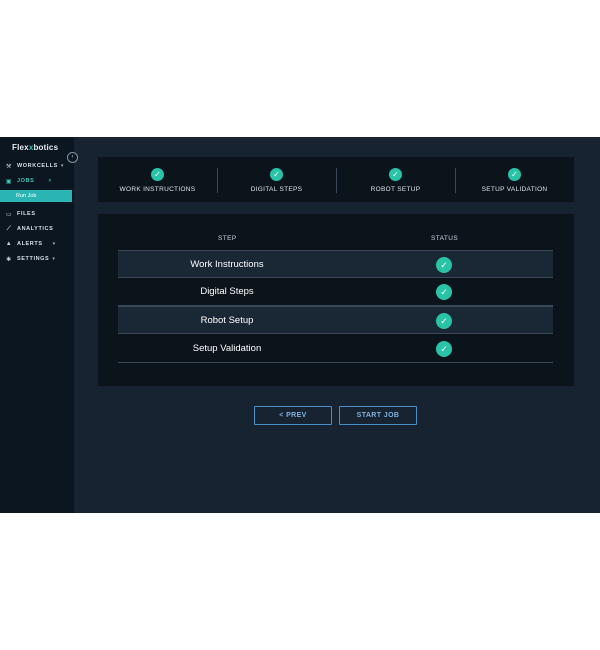  What do you see at coordinates (50, 181) in the screenshot?
I see `chevron-up-icon: ˄` at bounding box center [50, 181].